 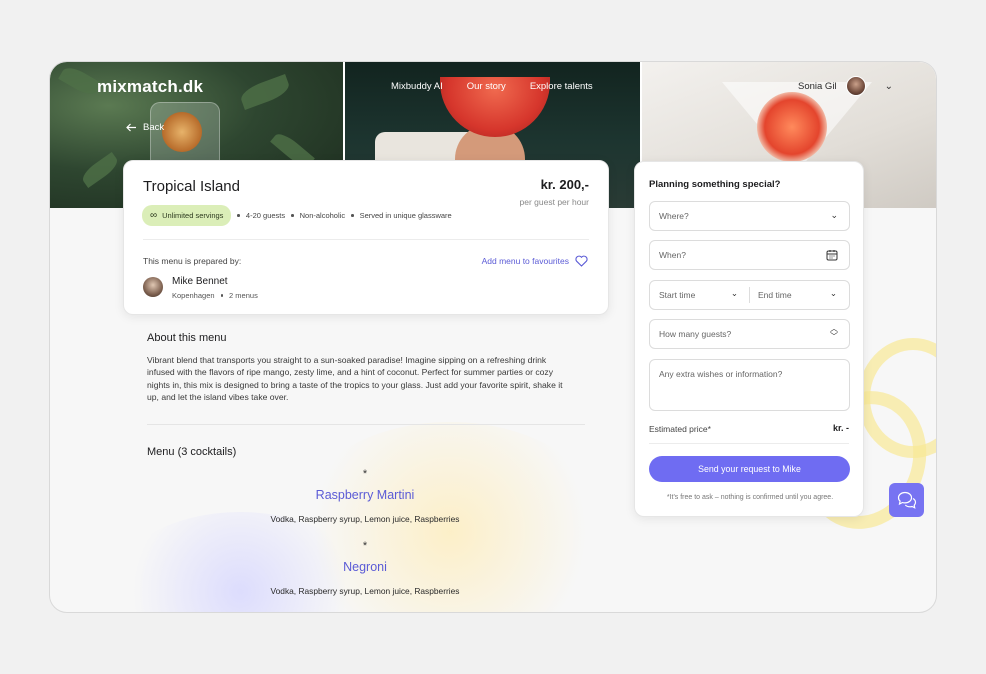 I want to click on main-nav: Mixbuddy AI Our story Explore talents, so click(x=492, y=86).